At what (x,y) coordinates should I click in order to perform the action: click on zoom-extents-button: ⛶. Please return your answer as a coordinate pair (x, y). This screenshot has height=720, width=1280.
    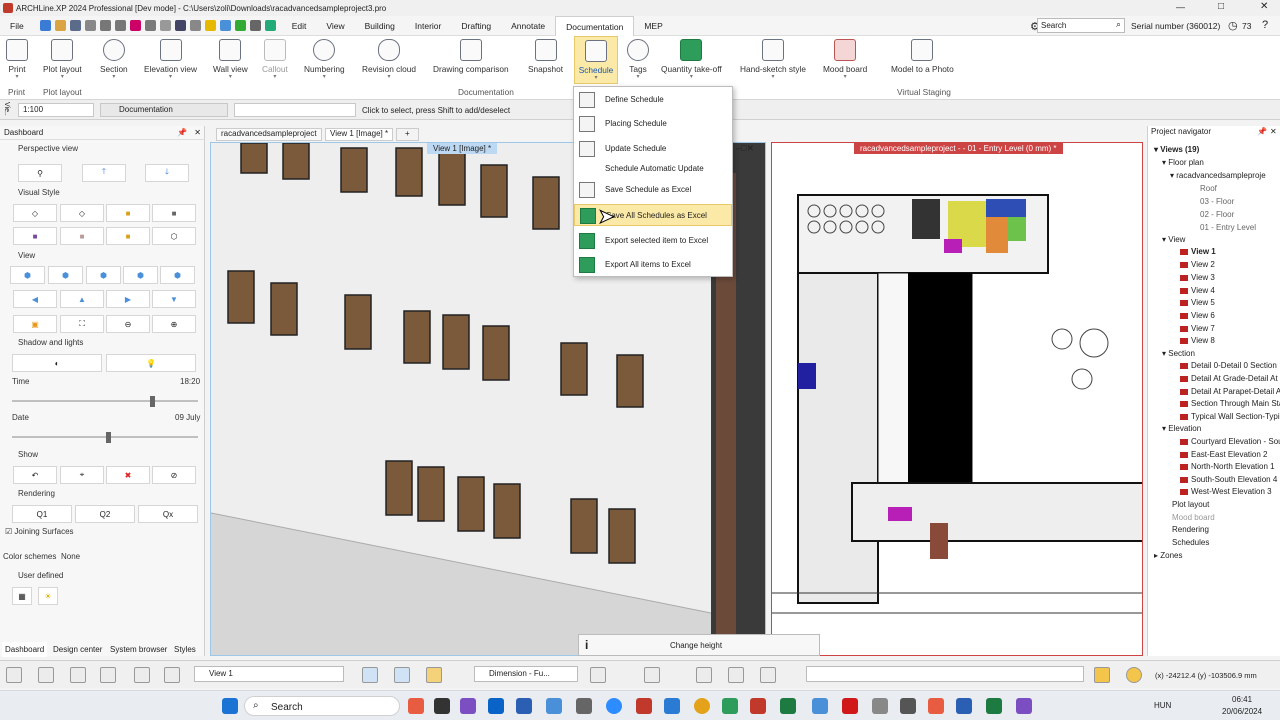
    Looking at the image, I should click on (82, 324).